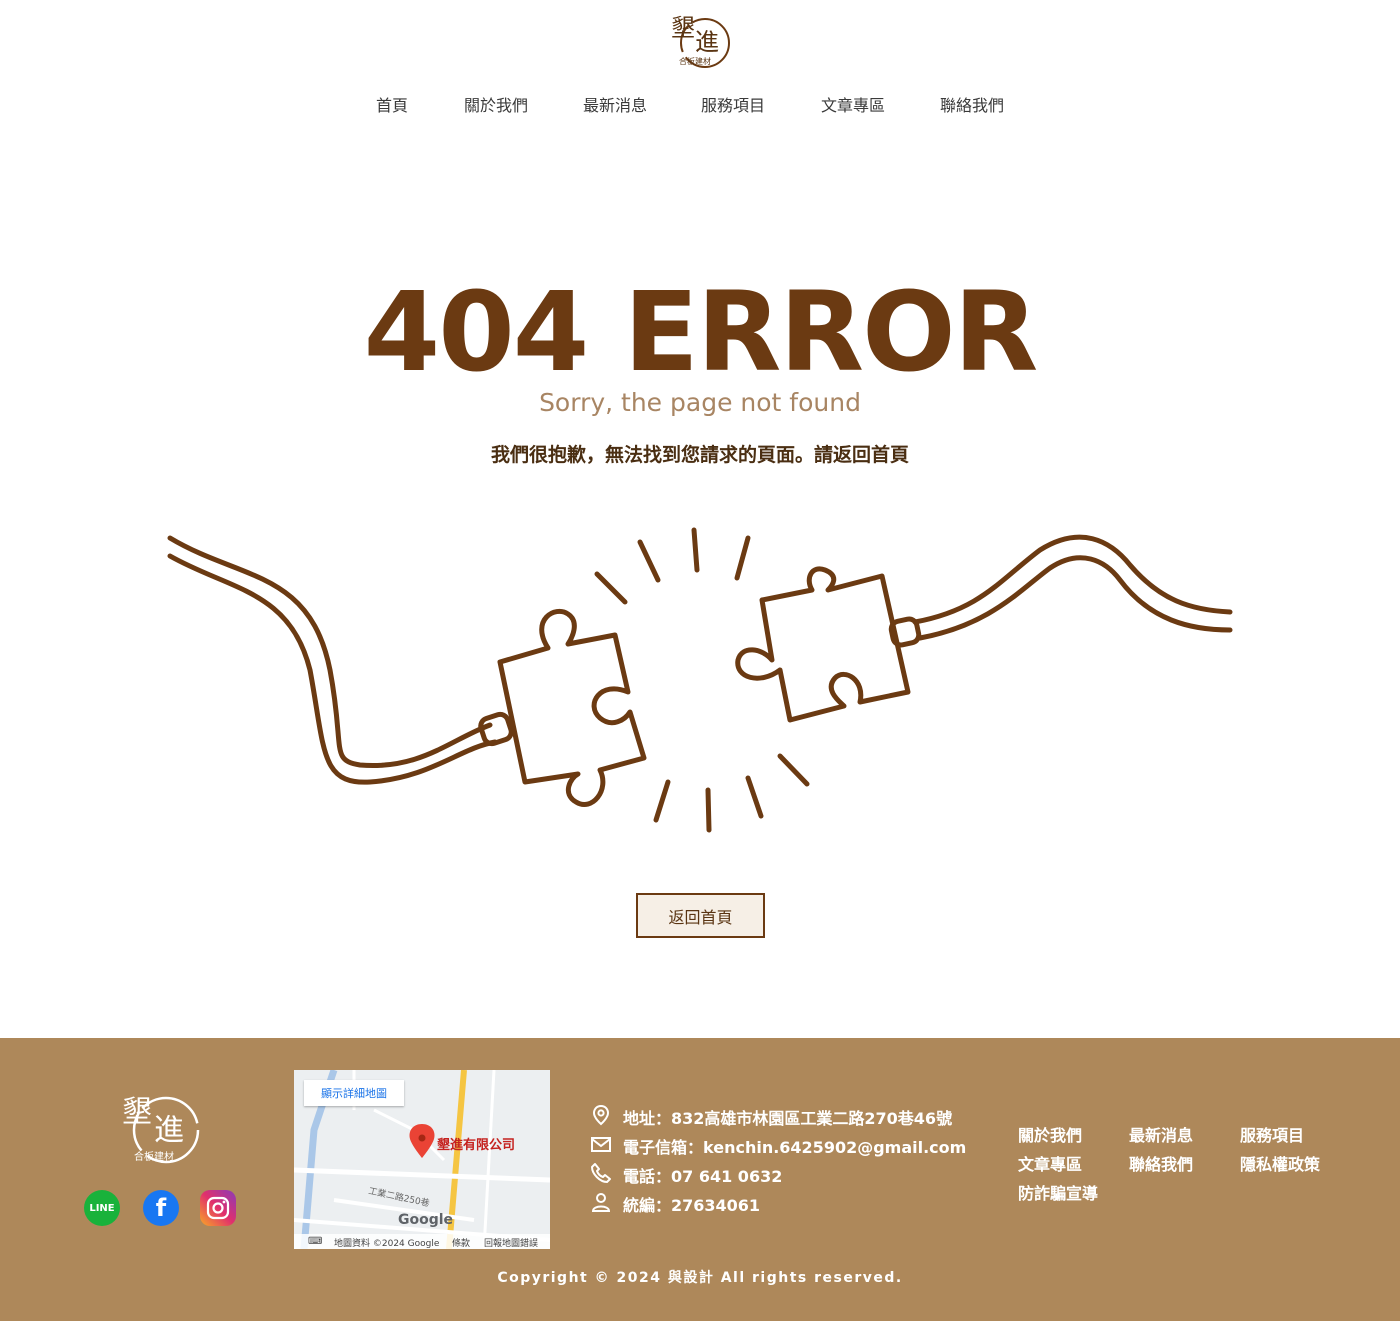 This screenshot has height=1321, width=1400. Describe the element at coordinates (1161, 1163) in the screenshot. I see `footer-link-contact: 聯絡我們` at that location.